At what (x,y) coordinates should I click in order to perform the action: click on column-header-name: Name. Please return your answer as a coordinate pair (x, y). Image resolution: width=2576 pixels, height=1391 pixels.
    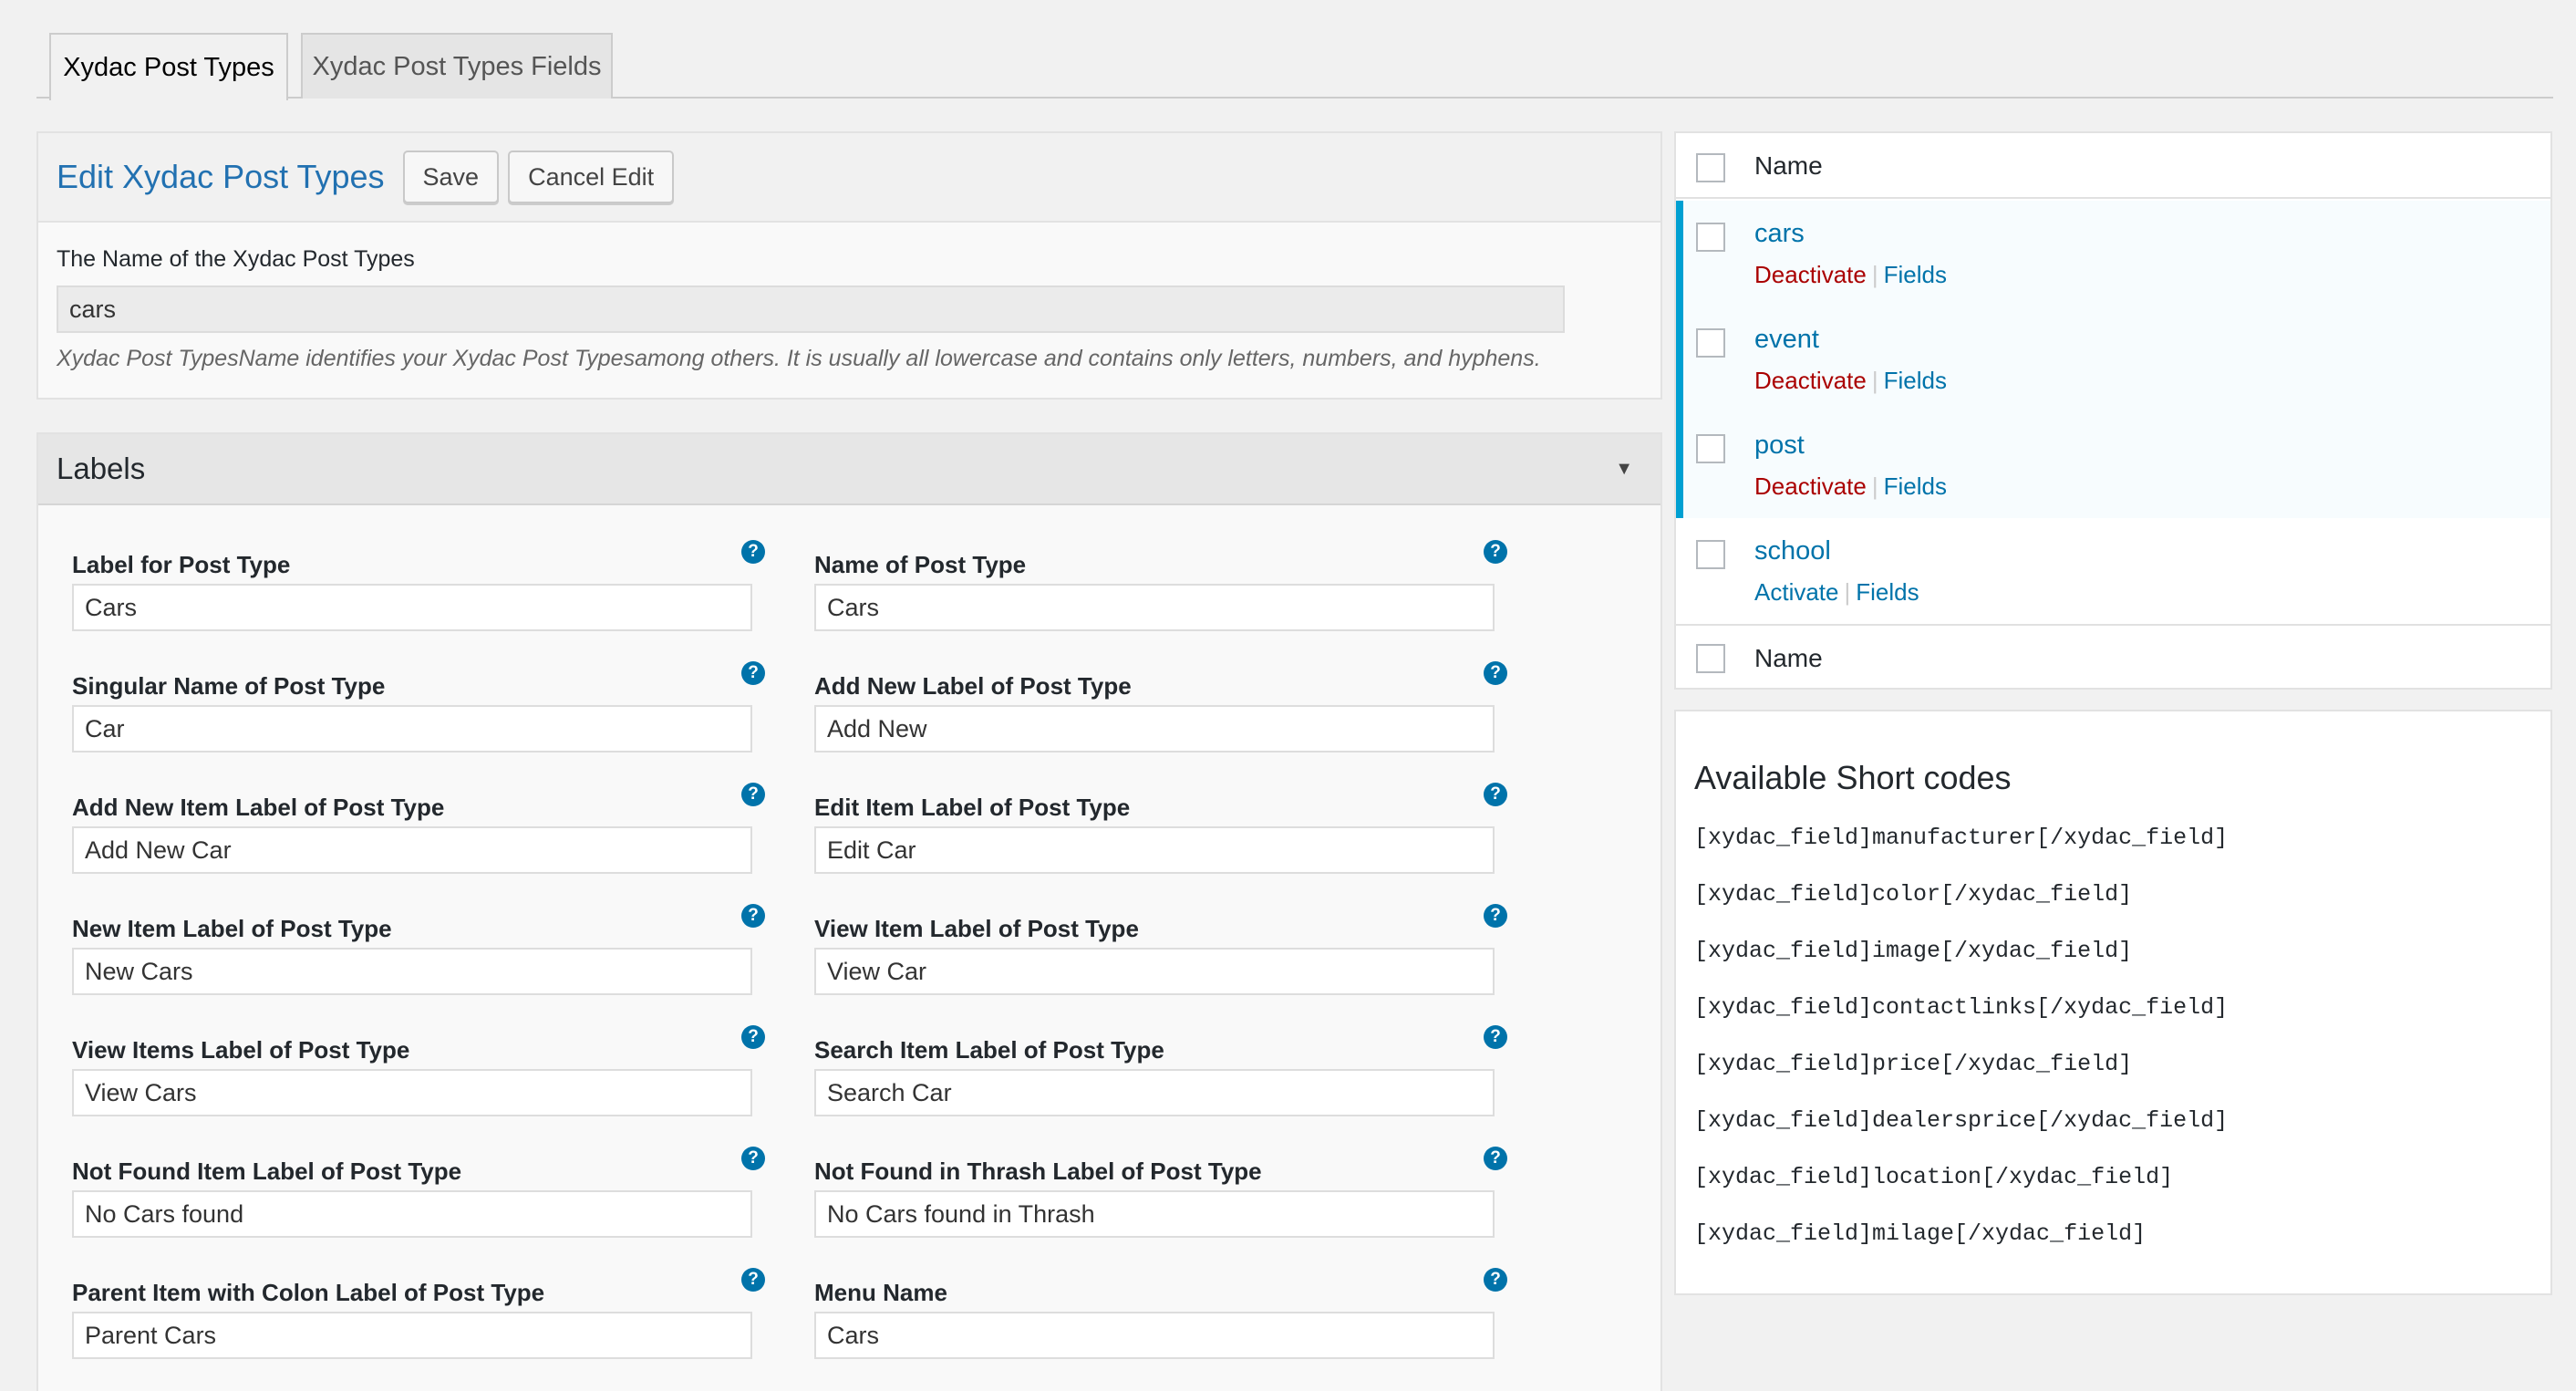
    Looking at the image, I should click on (1788, 166).